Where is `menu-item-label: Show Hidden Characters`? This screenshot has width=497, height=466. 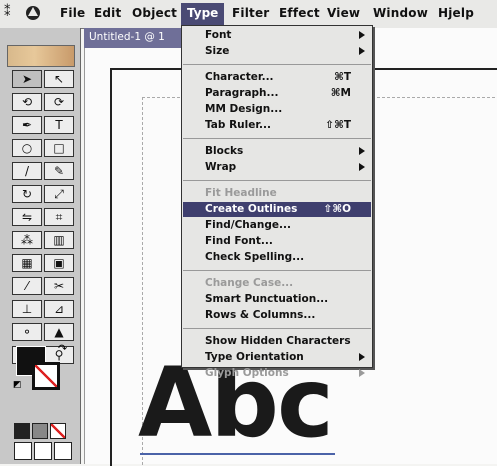
menu-item-label: Show Hidden Characters is located at coordinates (278, 341).